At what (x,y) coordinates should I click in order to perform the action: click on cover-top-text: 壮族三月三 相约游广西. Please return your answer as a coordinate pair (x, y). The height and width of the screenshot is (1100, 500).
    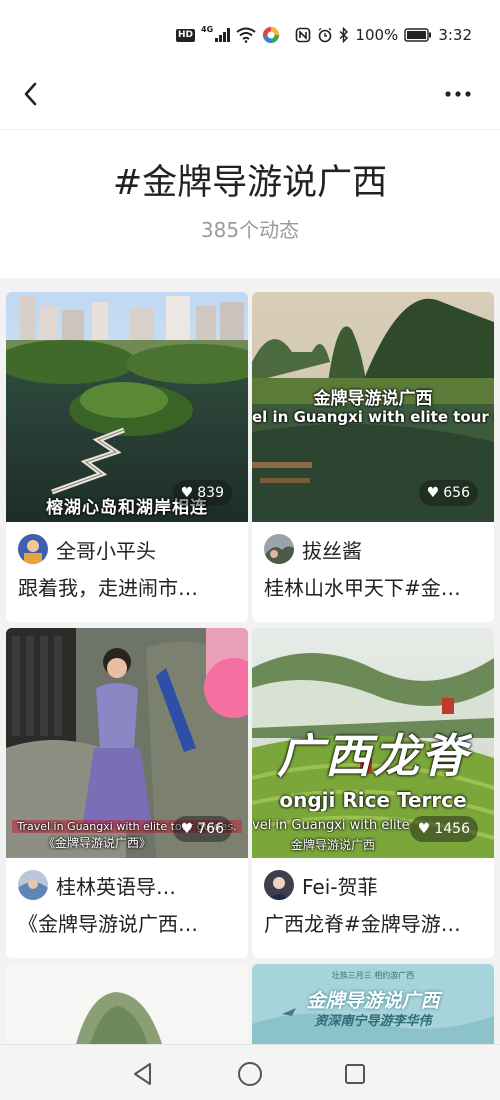
    Looking at the image, I should click on (373, 975).